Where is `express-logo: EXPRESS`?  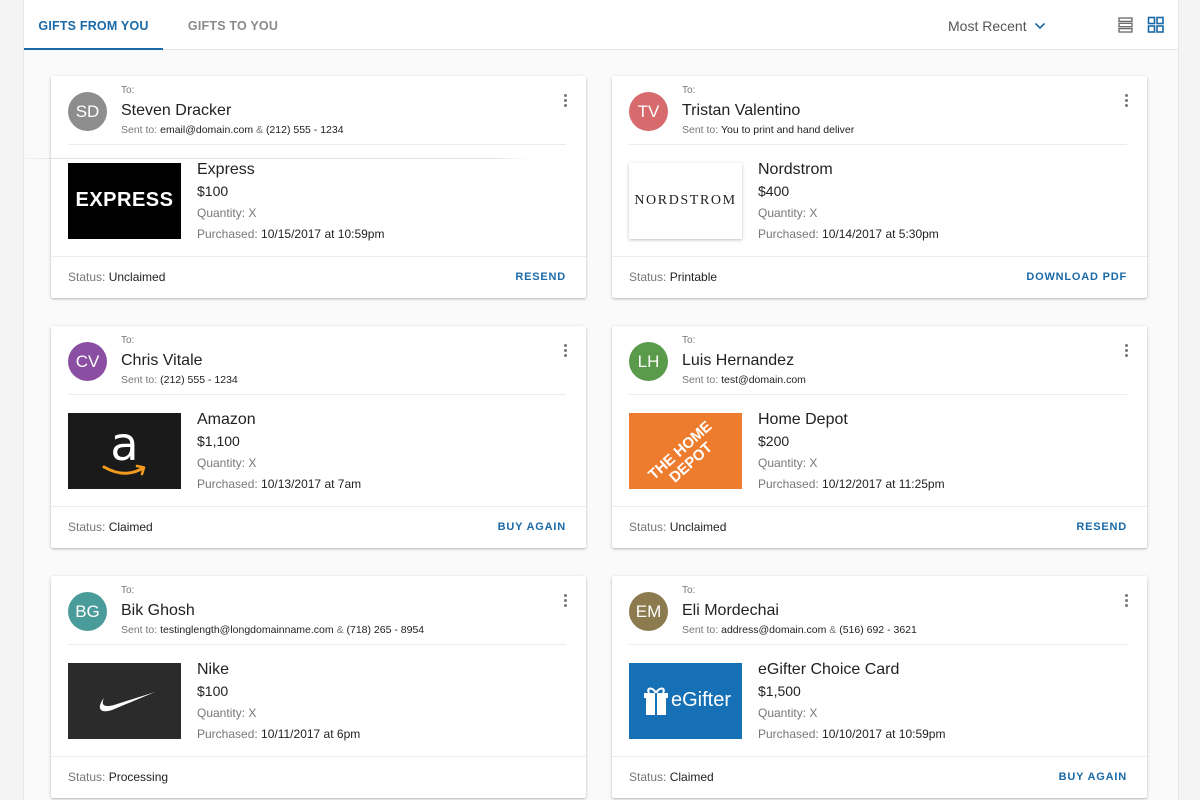
express-logo: EXPRESS is located at coordinates (124, 201).